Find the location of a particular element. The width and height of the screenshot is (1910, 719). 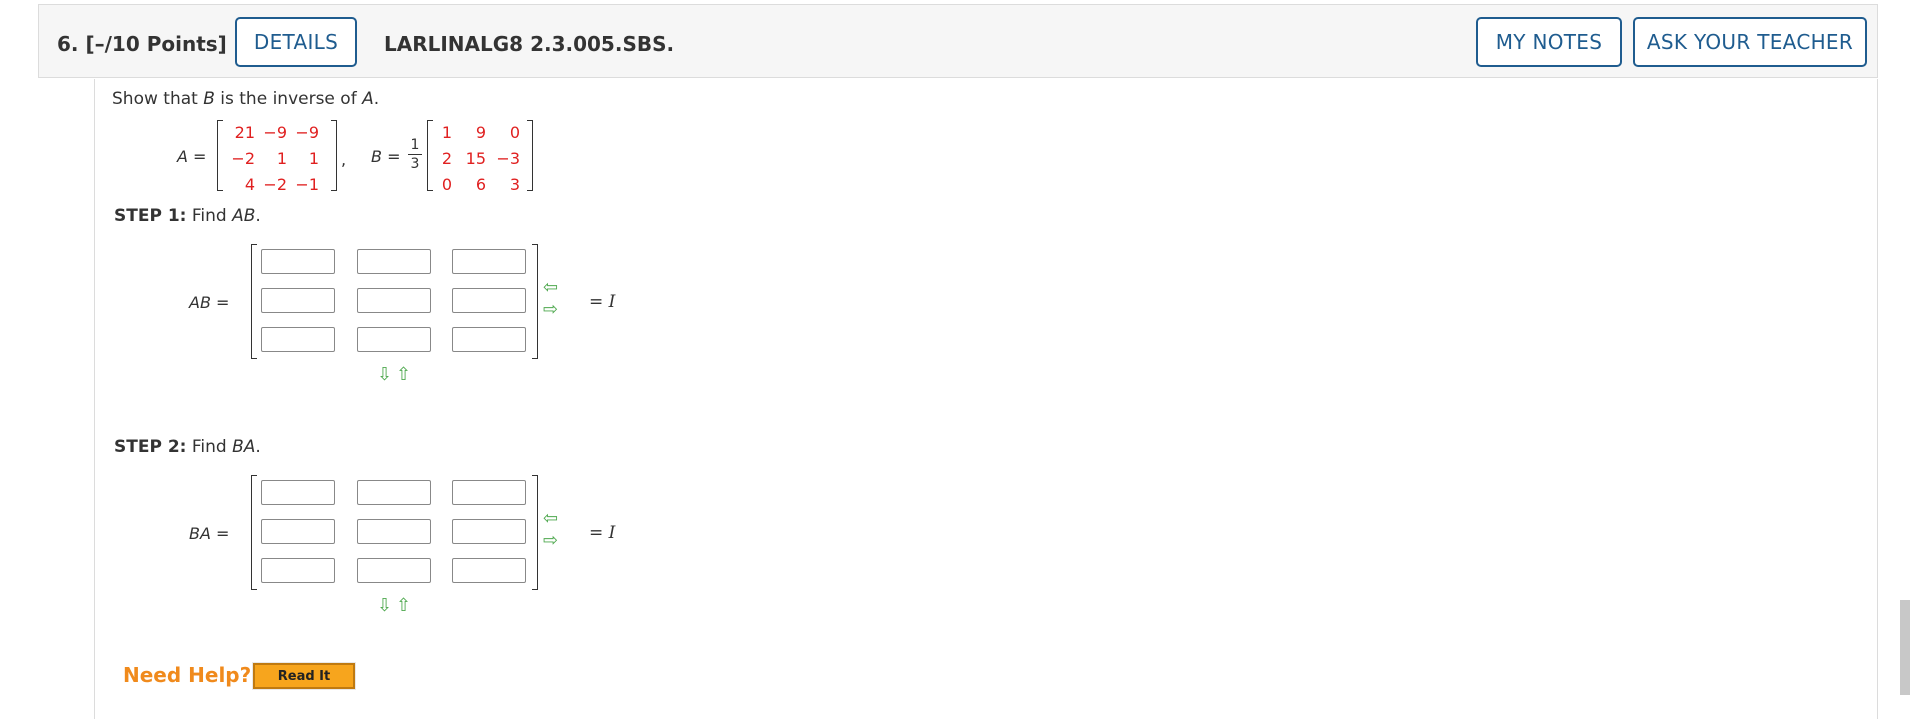

matrix-b-entry: −3 is located at coordinates (508, 158).